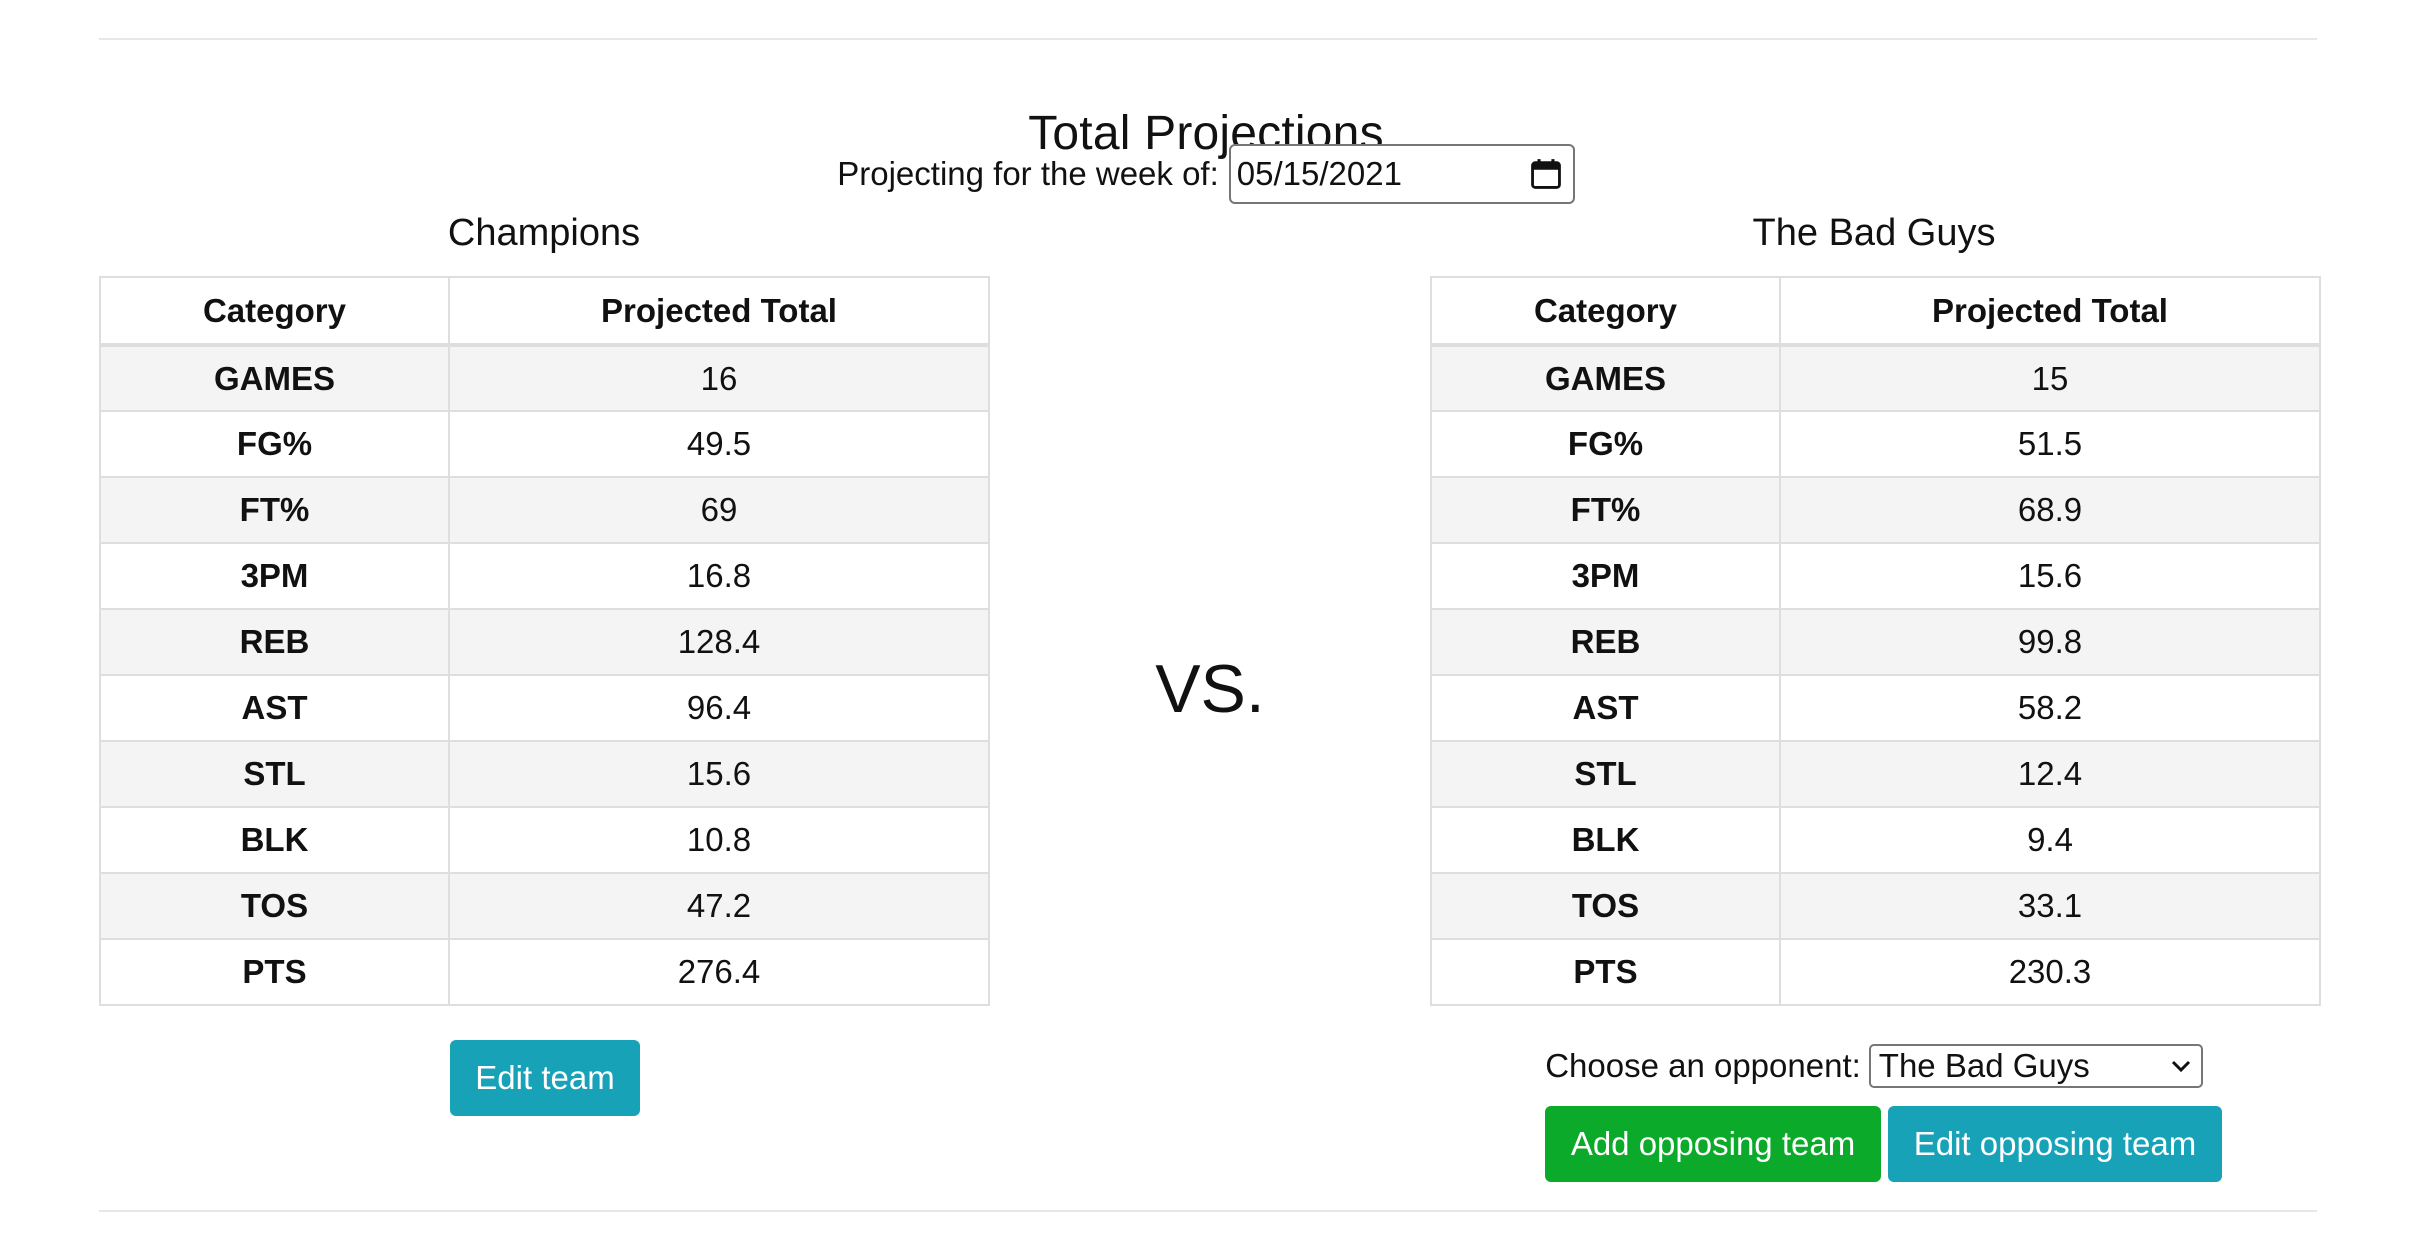 The height and width of the screenshot is (1248, 2412). What do you see at coordinates (1208, 39) in the screenshot?
I see `top-divider` at bounding box center [1208, 39].